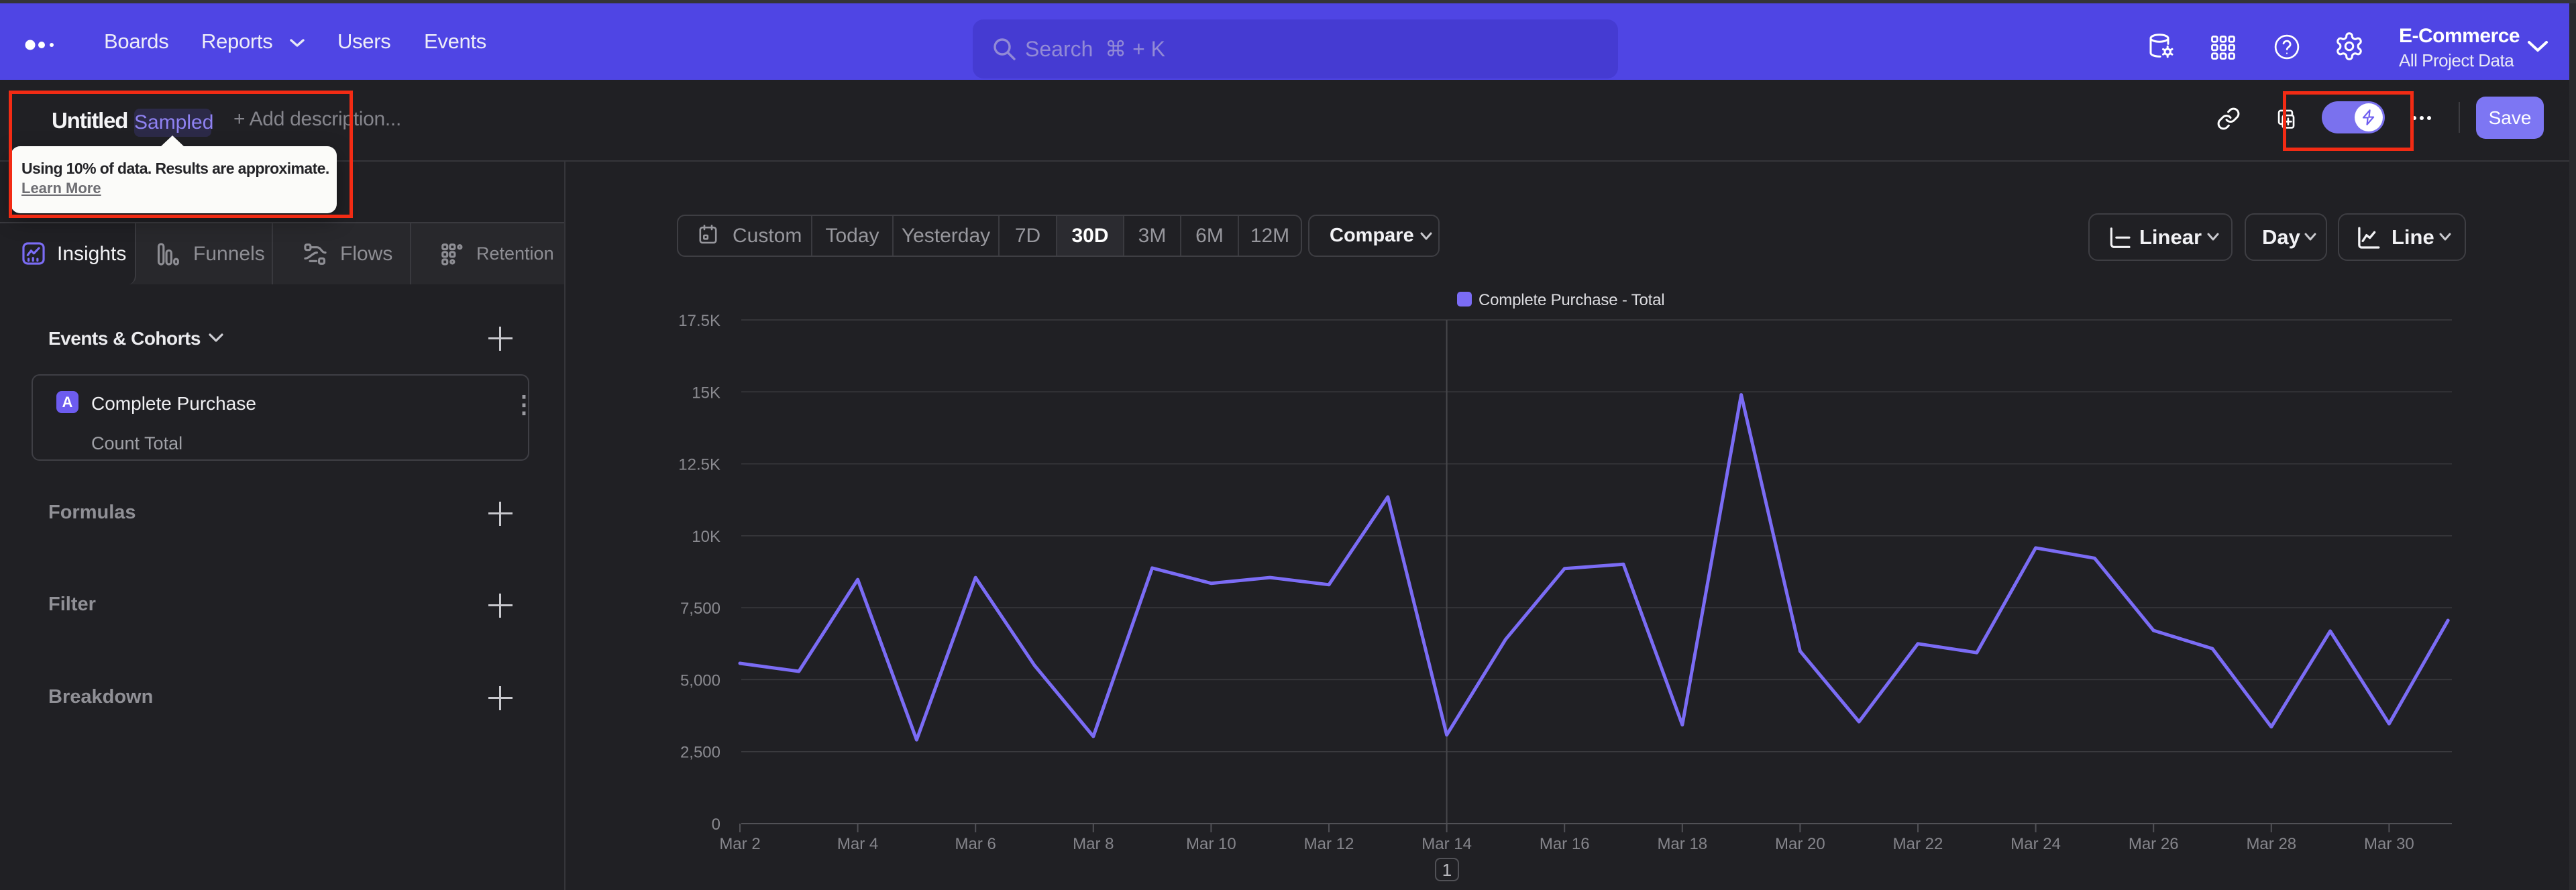  I want to click on svg-text: Mar 6, so click(975, 844).